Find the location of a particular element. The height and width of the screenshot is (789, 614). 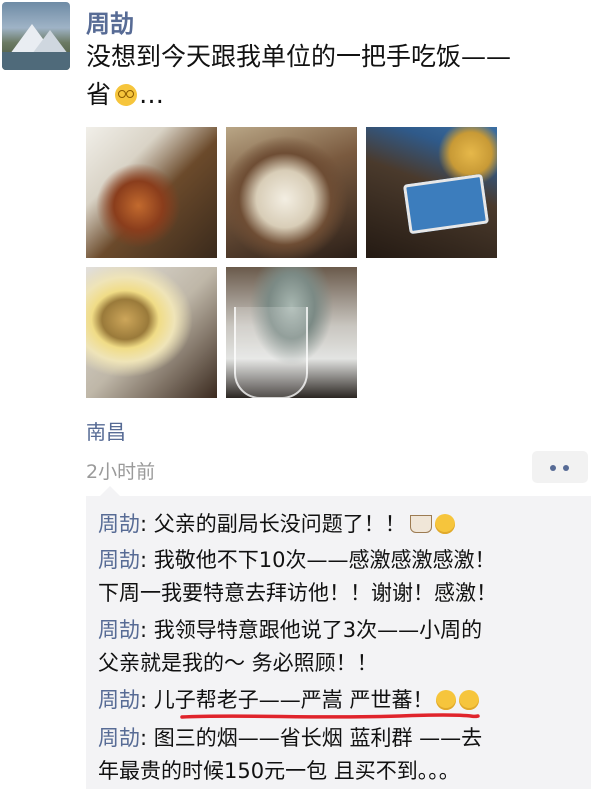

soup-photo is located at coordinates (151, 332).